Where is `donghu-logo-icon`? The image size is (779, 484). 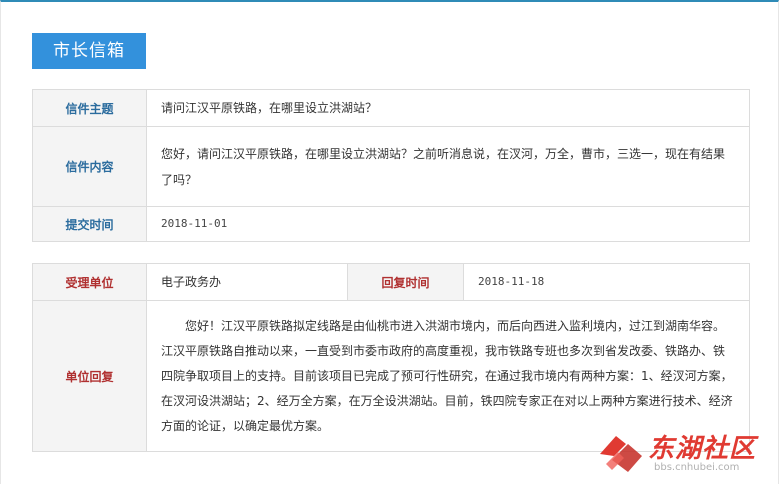
donghu-logo-icon is located at coordinates (621, 454).